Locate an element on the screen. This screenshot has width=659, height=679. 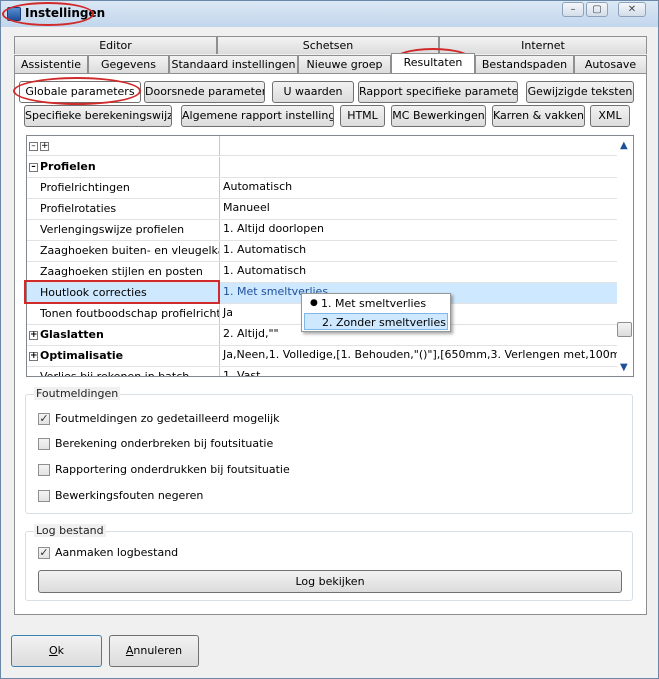
checkbox-berekening-onderbreken is located at coordinates (44, 444).